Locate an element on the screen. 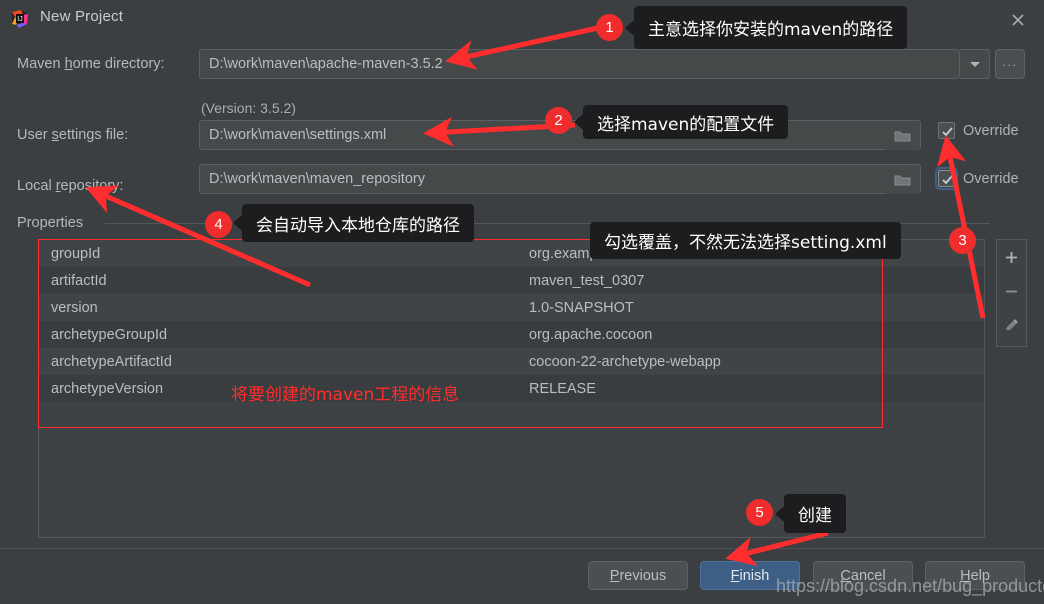 Image resolution: width=1044 pixels, height=604 pixels. add-property-button is located at coordinates (1011, 257).